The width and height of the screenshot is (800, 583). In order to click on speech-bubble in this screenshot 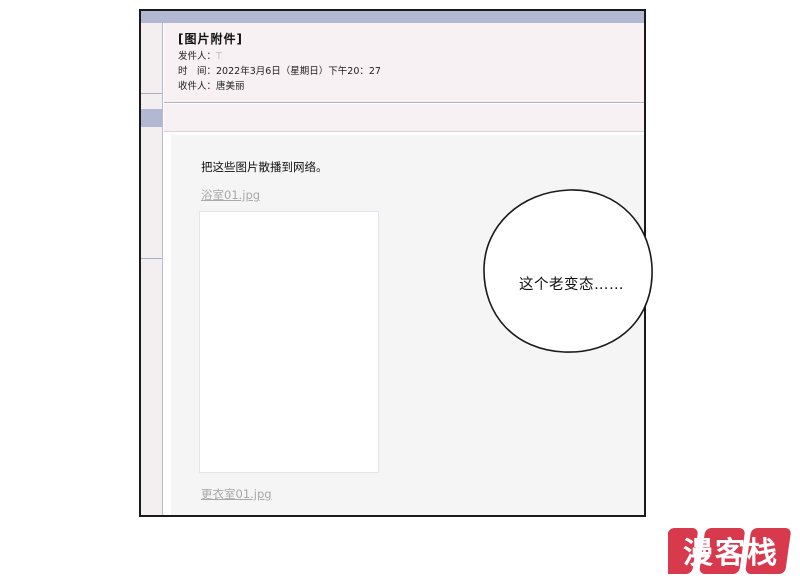, I will do `click(568, 271)`.